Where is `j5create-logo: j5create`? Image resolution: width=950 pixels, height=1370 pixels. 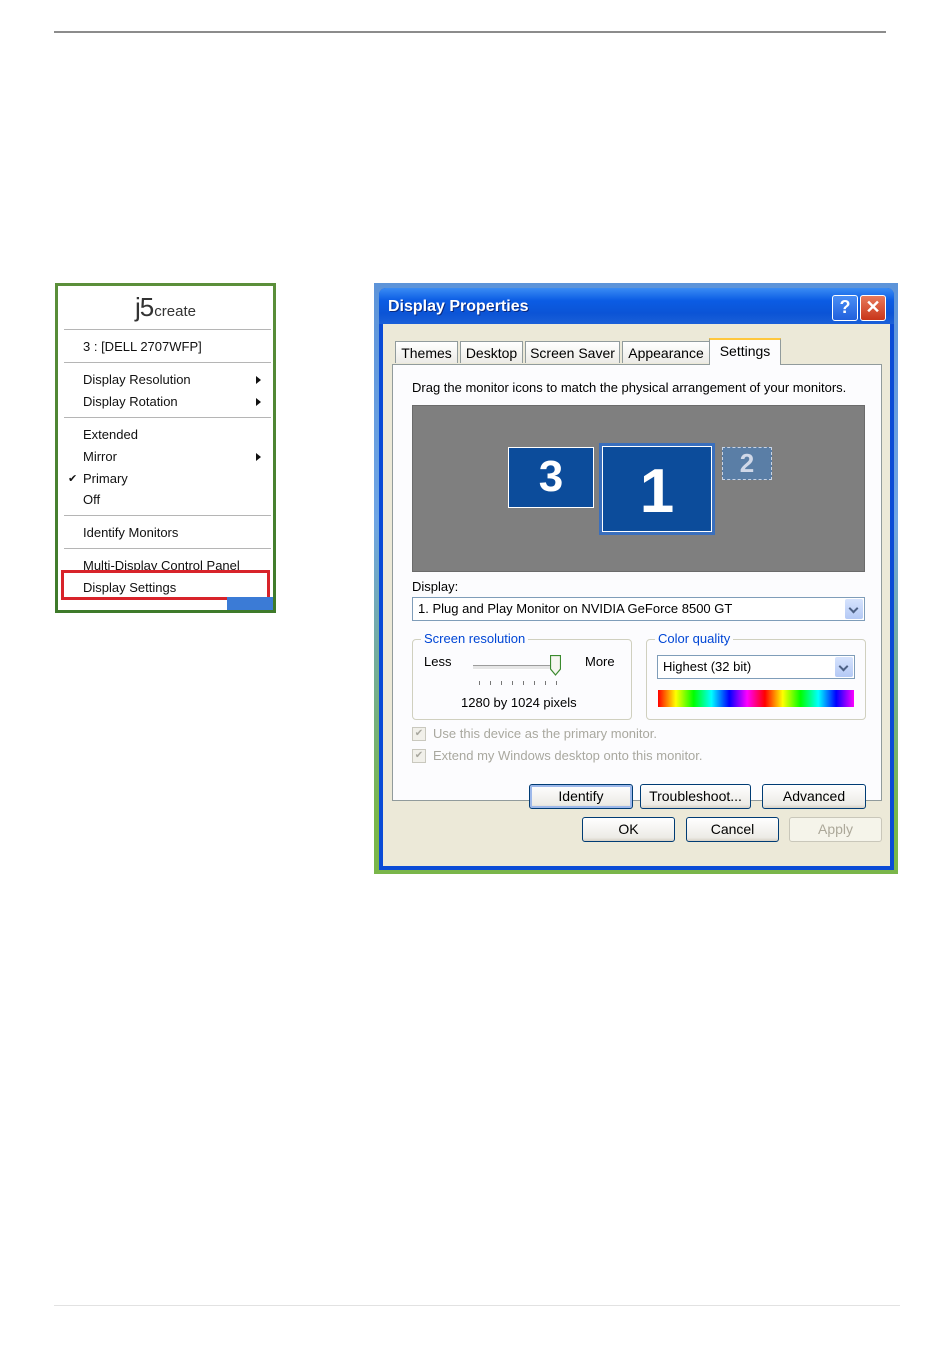 j5create-logo: j5create is located at coordinates (165, 307).